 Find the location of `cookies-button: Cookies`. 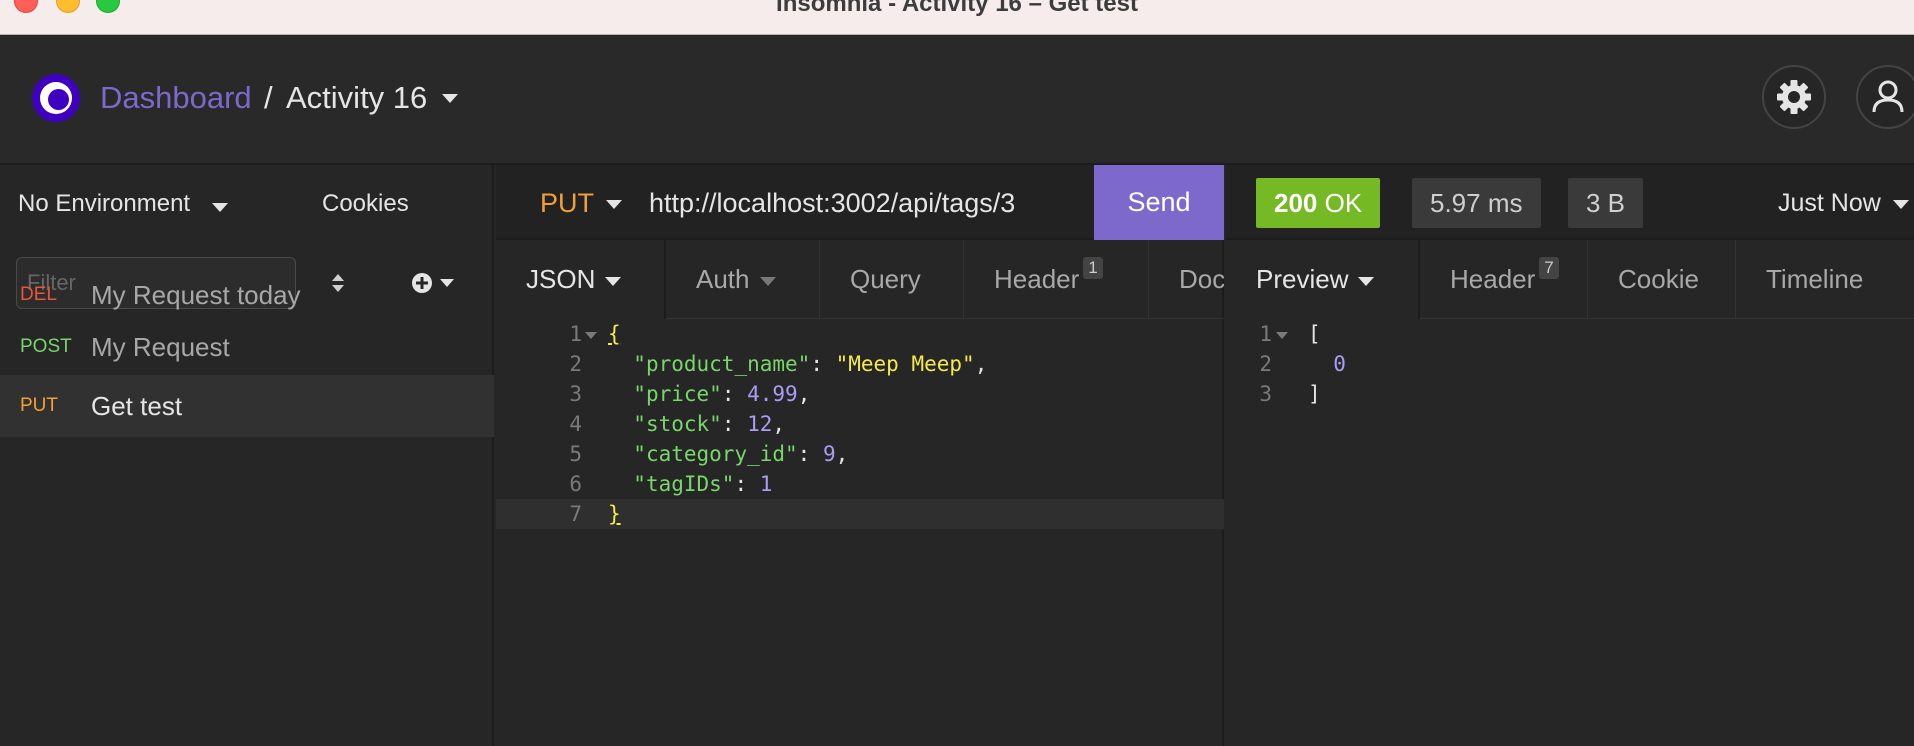

cookies-button: Cookies is located at coordinates (365, 204).